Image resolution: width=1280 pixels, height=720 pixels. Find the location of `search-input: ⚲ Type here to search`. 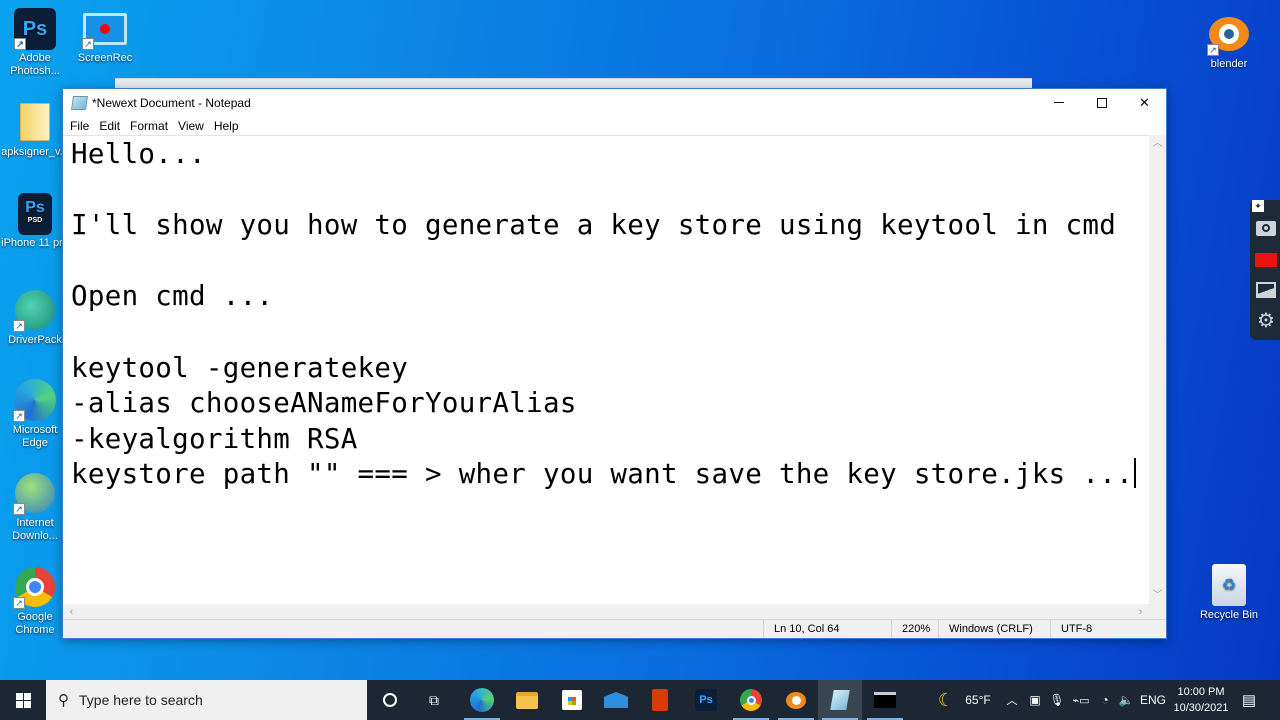

search-input: ⚲ Type here to search is located at coordinates (206, 700).